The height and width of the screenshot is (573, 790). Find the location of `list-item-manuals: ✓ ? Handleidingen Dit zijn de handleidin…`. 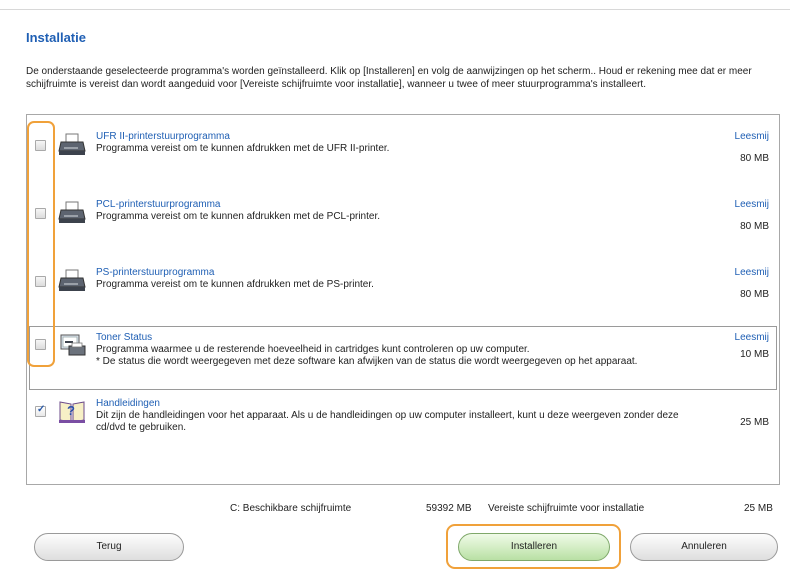

list-item-manuals: ✓ ? Handleidingen Dit zijn de handleidin… is located at coordinates (403, 422).